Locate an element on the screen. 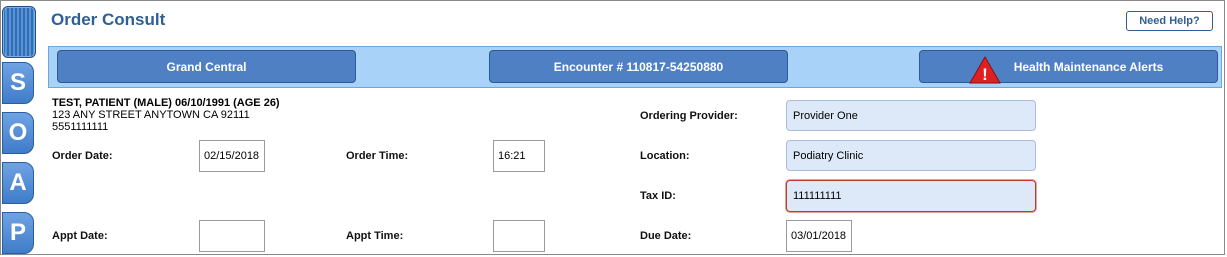 The image size is (1227, 257). ordering-provider-label: Ordering Provider: is located at coordinates (689, 116).